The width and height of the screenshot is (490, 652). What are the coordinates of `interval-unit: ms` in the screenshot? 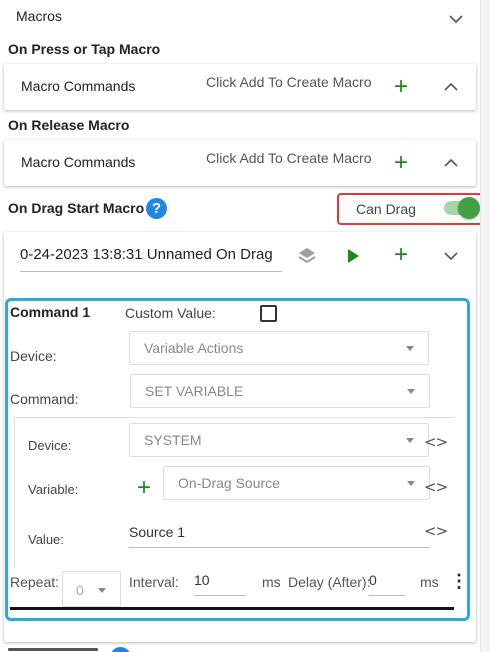 It's located at (271, 582).